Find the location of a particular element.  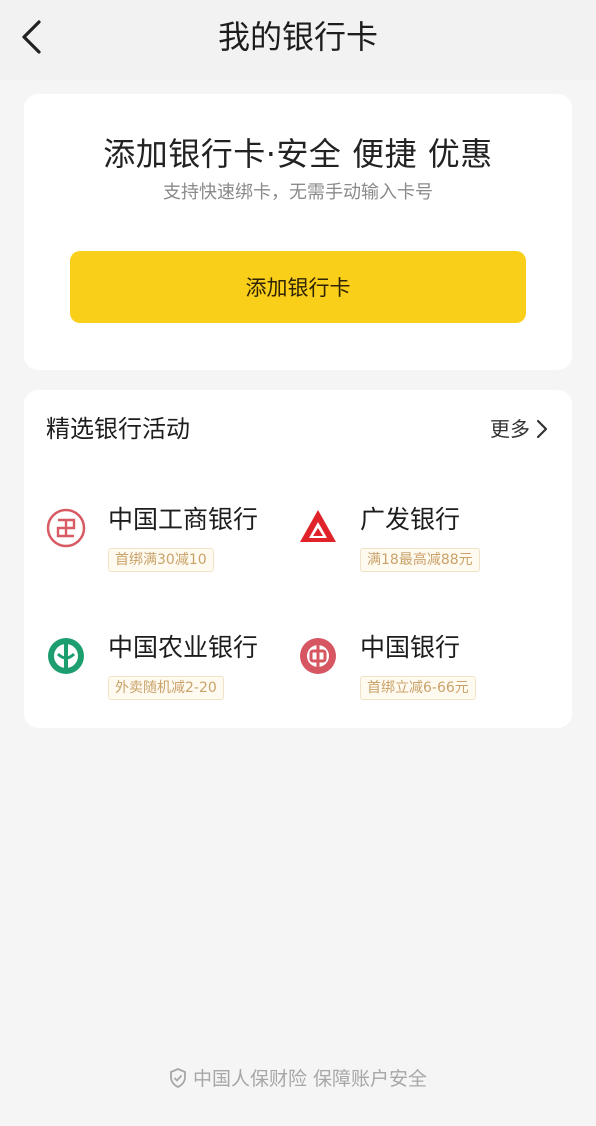

promo-badge: 满18最高减88元 is located at coordinates (420, 560).